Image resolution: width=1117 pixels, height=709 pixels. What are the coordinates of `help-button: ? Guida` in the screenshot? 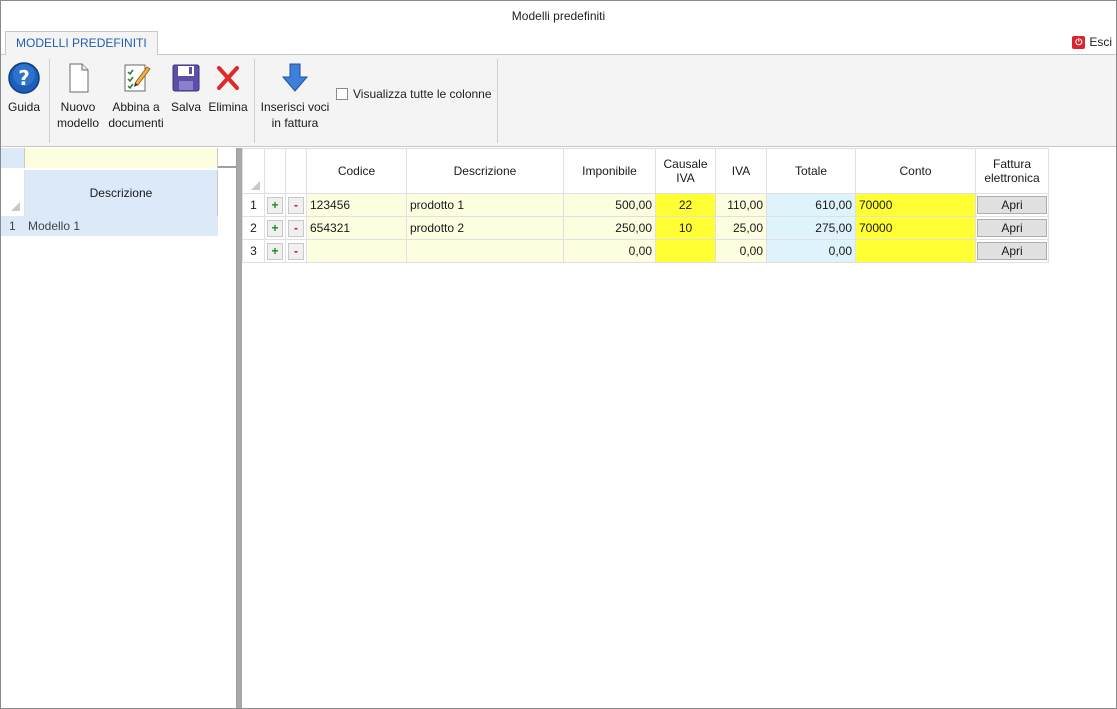 It's located at (24, 88).